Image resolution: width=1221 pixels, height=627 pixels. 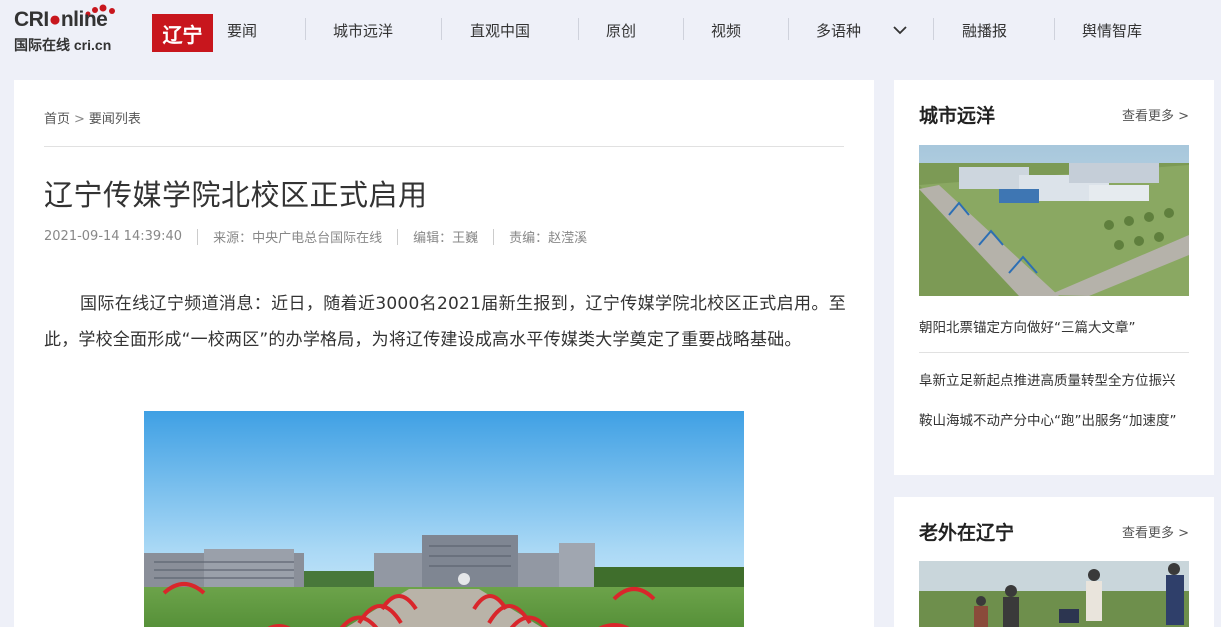 I want to click on site-logo: CRI●nline 国际在线 cri.cn 辽宁, so click(x=113, y=29).